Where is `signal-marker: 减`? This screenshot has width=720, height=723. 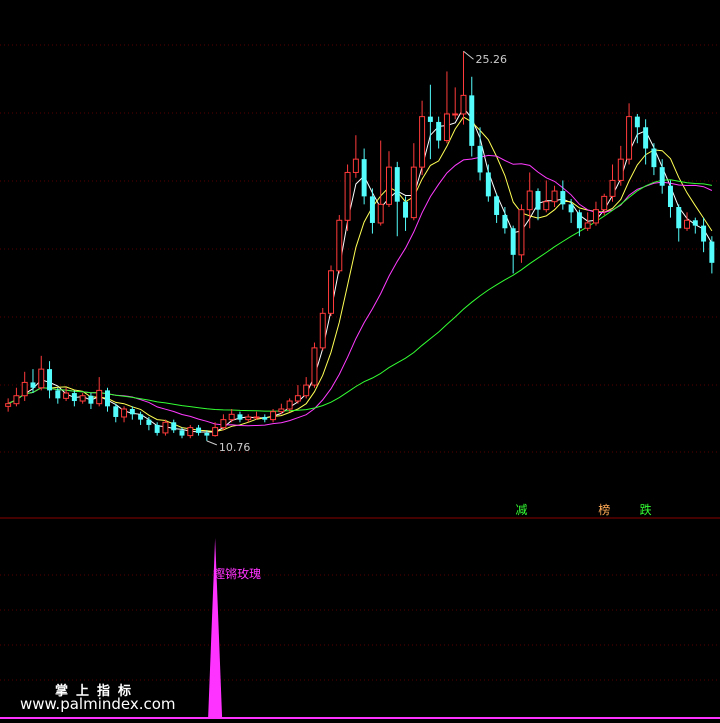 signal-marker: 减 is located at coordinates (521, 510).